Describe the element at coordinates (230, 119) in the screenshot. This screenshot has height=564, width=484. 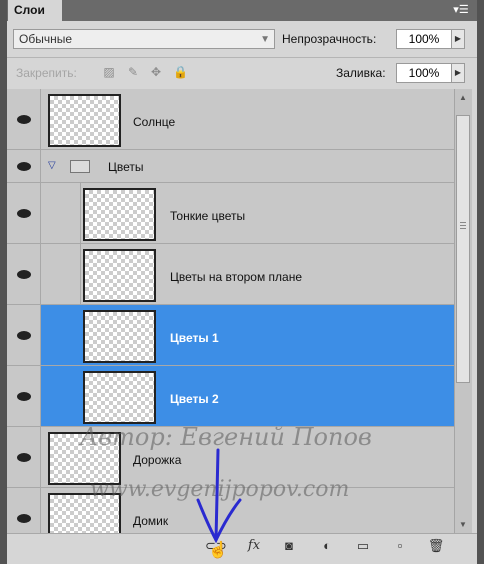
I see `layer-row-sun: Солнце` at that location.